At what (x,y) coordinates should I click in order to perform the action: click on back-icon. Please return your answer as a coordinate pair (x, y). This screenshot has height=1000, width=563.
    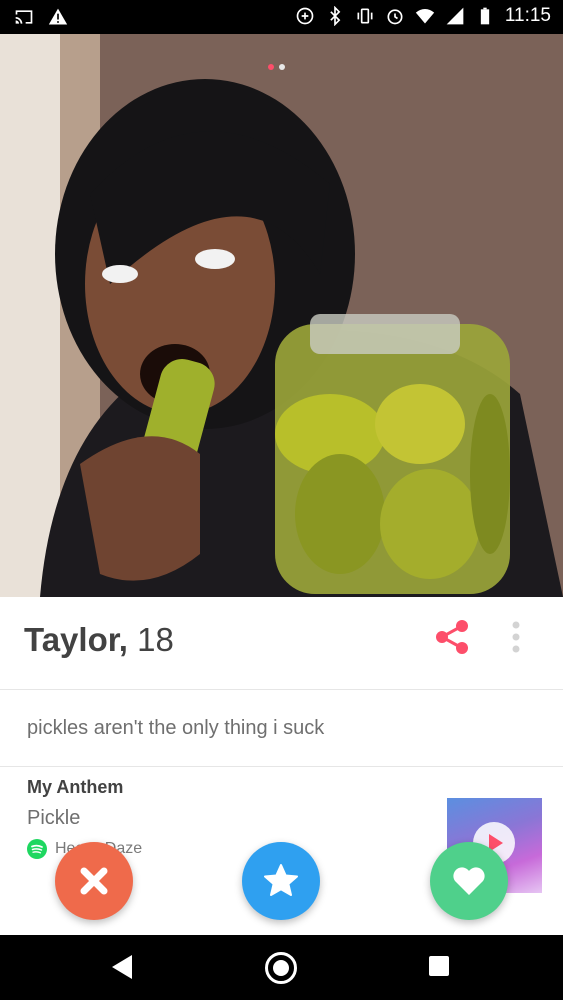
    Looking at the image, I should click on (122, 967).